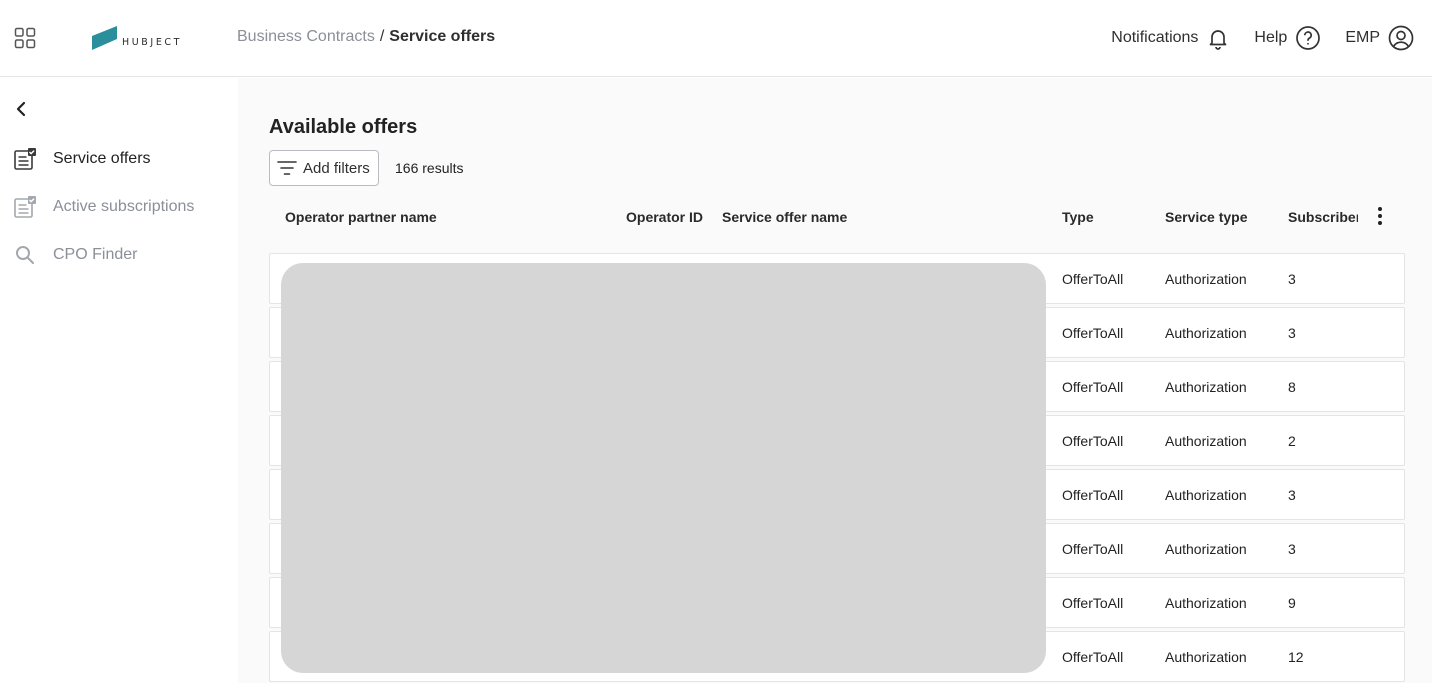 The image size is (1432, 683). Describe the element at coordinates (25, 38) in the screenshot. I see `apps-grid-icon` at that location.